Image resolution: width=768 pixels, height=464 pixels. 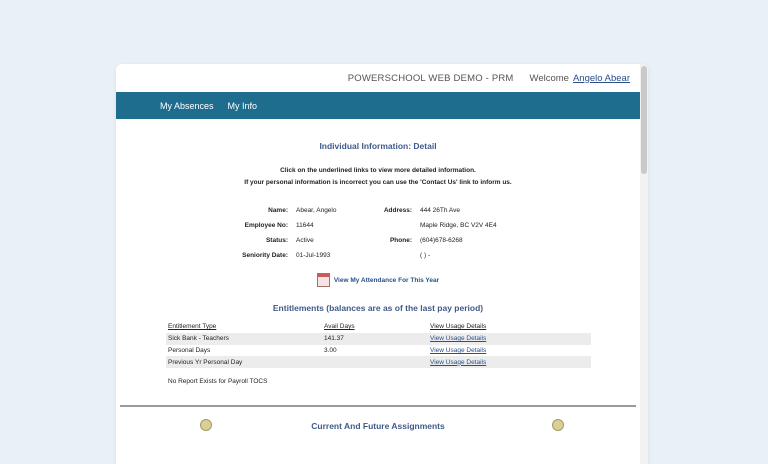 I want to click on status-label: Status:, so click(x=276, y=240).